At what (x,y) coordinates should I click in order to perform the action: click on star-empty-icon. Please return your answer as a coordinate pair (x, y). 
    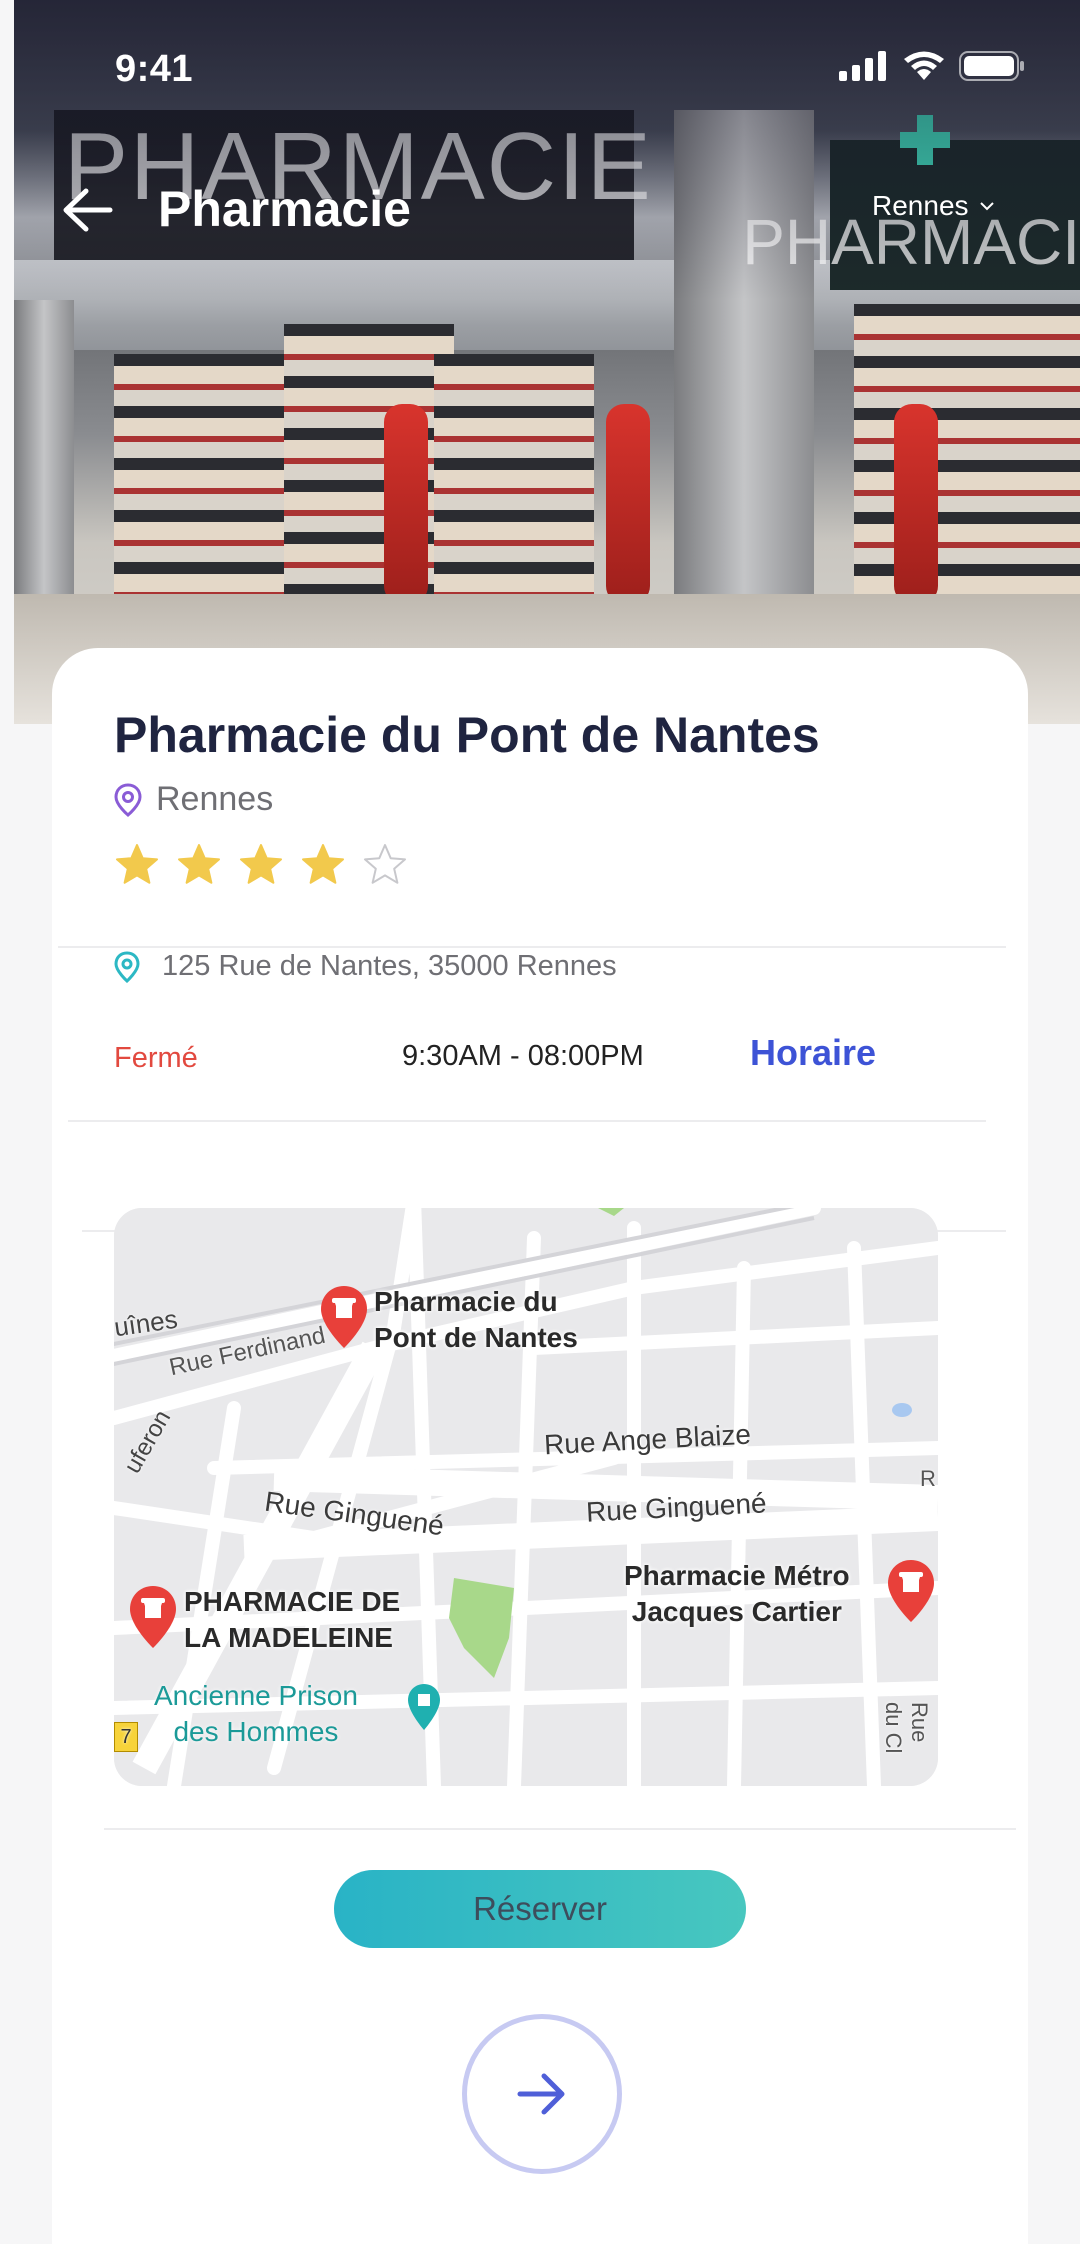
    Looking at the image, I should click on (385, 864).